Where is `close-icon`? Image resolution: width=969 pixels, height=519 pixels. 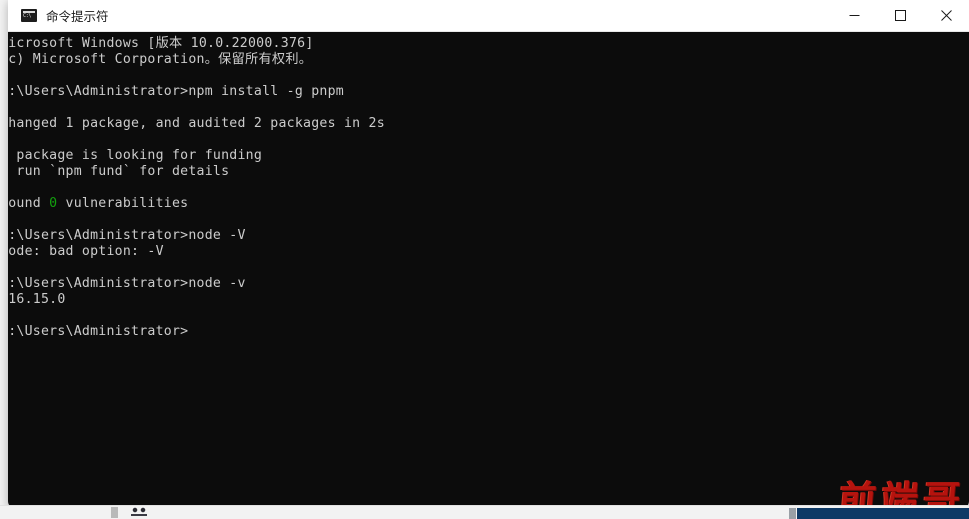 close-icon is located at coordinates (946, 15).